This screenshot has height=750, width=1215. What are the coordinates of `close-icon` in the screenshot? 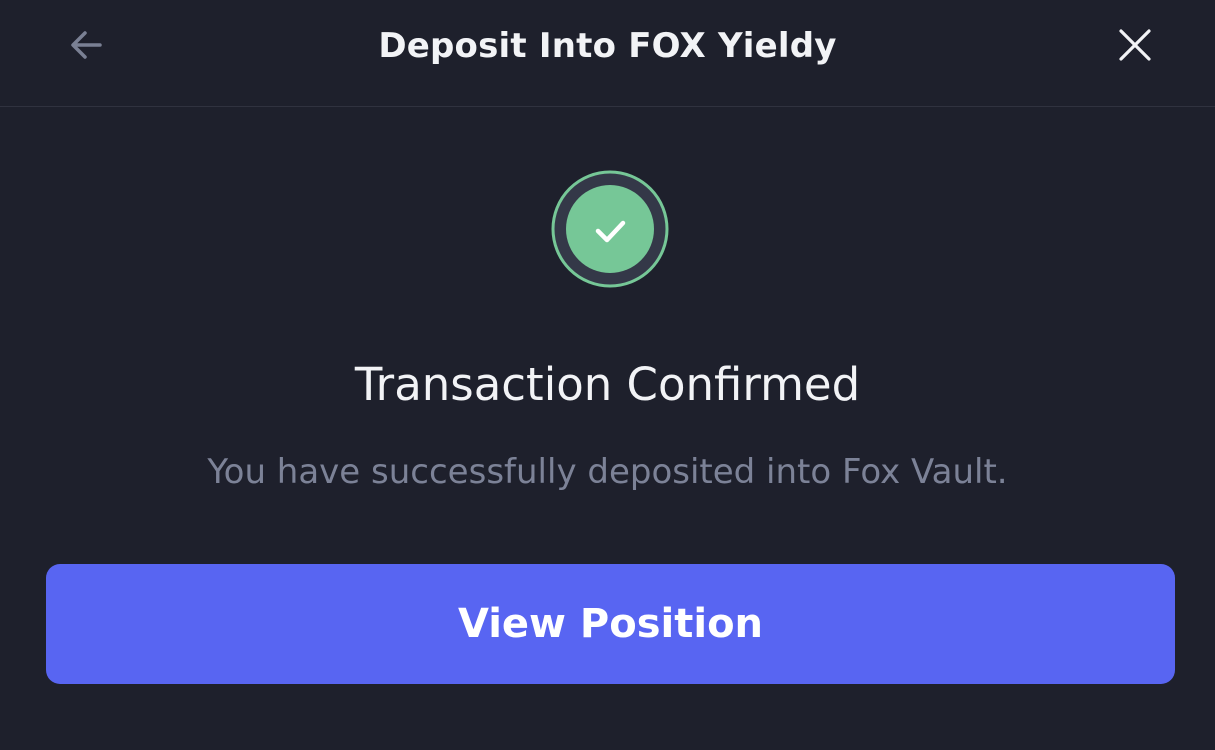 It's located at (1135, 47).